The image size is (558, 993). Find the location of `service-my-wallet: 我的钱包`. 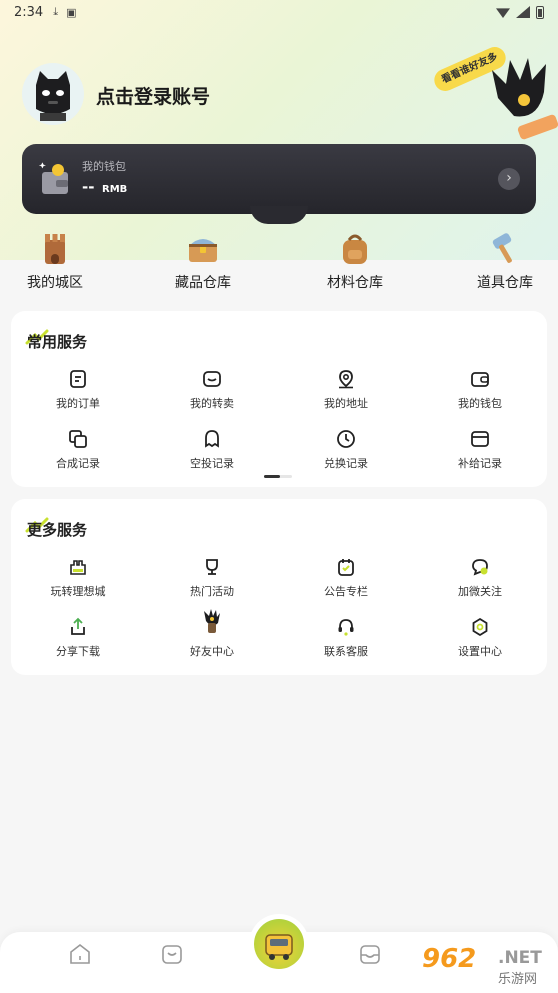

service-my-wallet: 我的钱包 is located at coordinates (480, 390).